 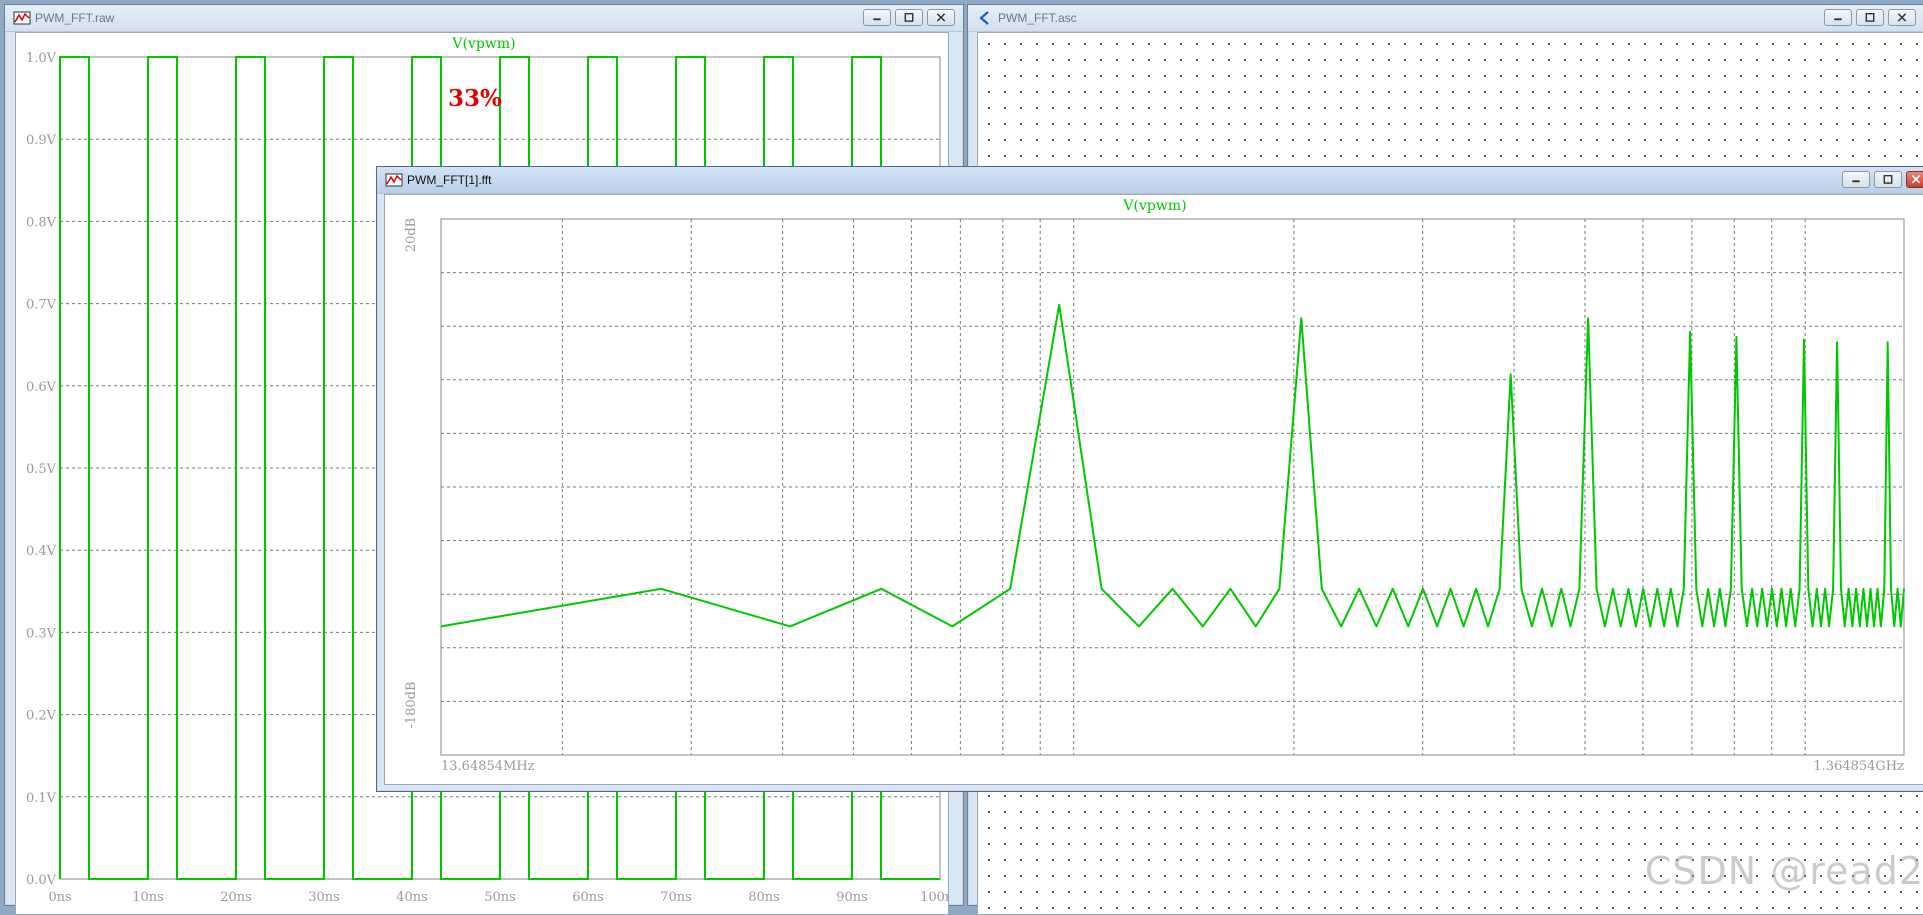 I want to click on y-tick-label: 0.4V, so click(x=41, y=551).